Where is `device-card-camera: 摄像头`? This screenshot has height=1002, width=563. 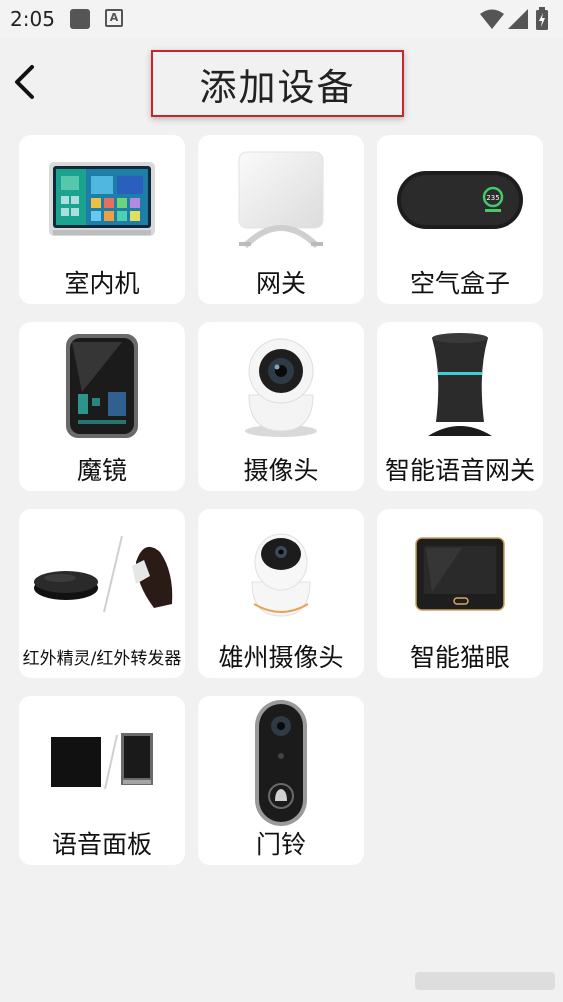 device-card-camera: 摄像头 is located at coordinates (281, 406).